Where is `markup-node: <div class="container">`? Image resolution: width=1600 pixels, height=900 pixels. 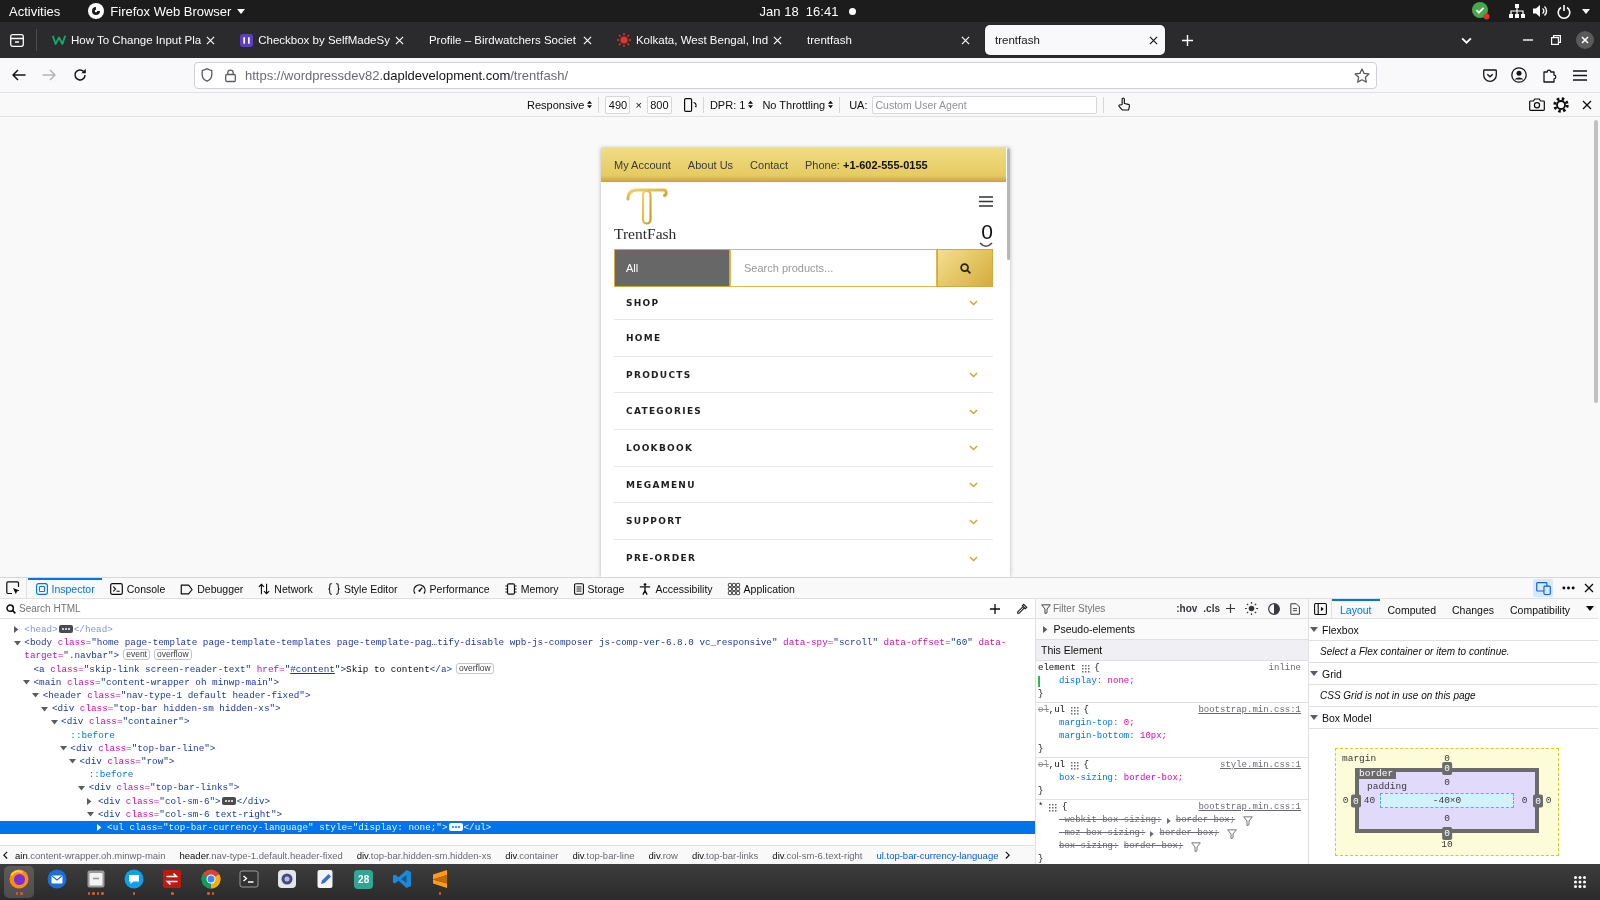
markup-node: <div class="container"> is located at coordinates (517, 722).